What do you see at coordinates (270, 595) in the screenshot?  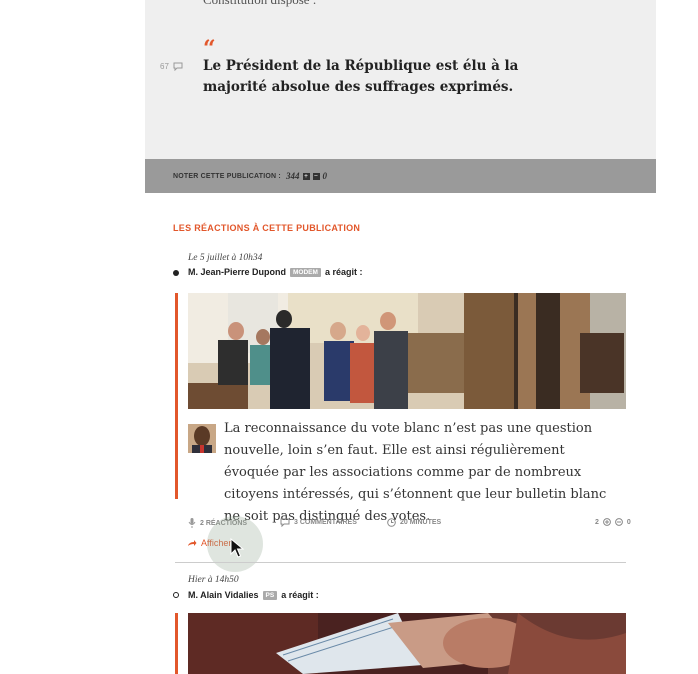 I see `party-badge: PS` at bounding box center [270, 595].